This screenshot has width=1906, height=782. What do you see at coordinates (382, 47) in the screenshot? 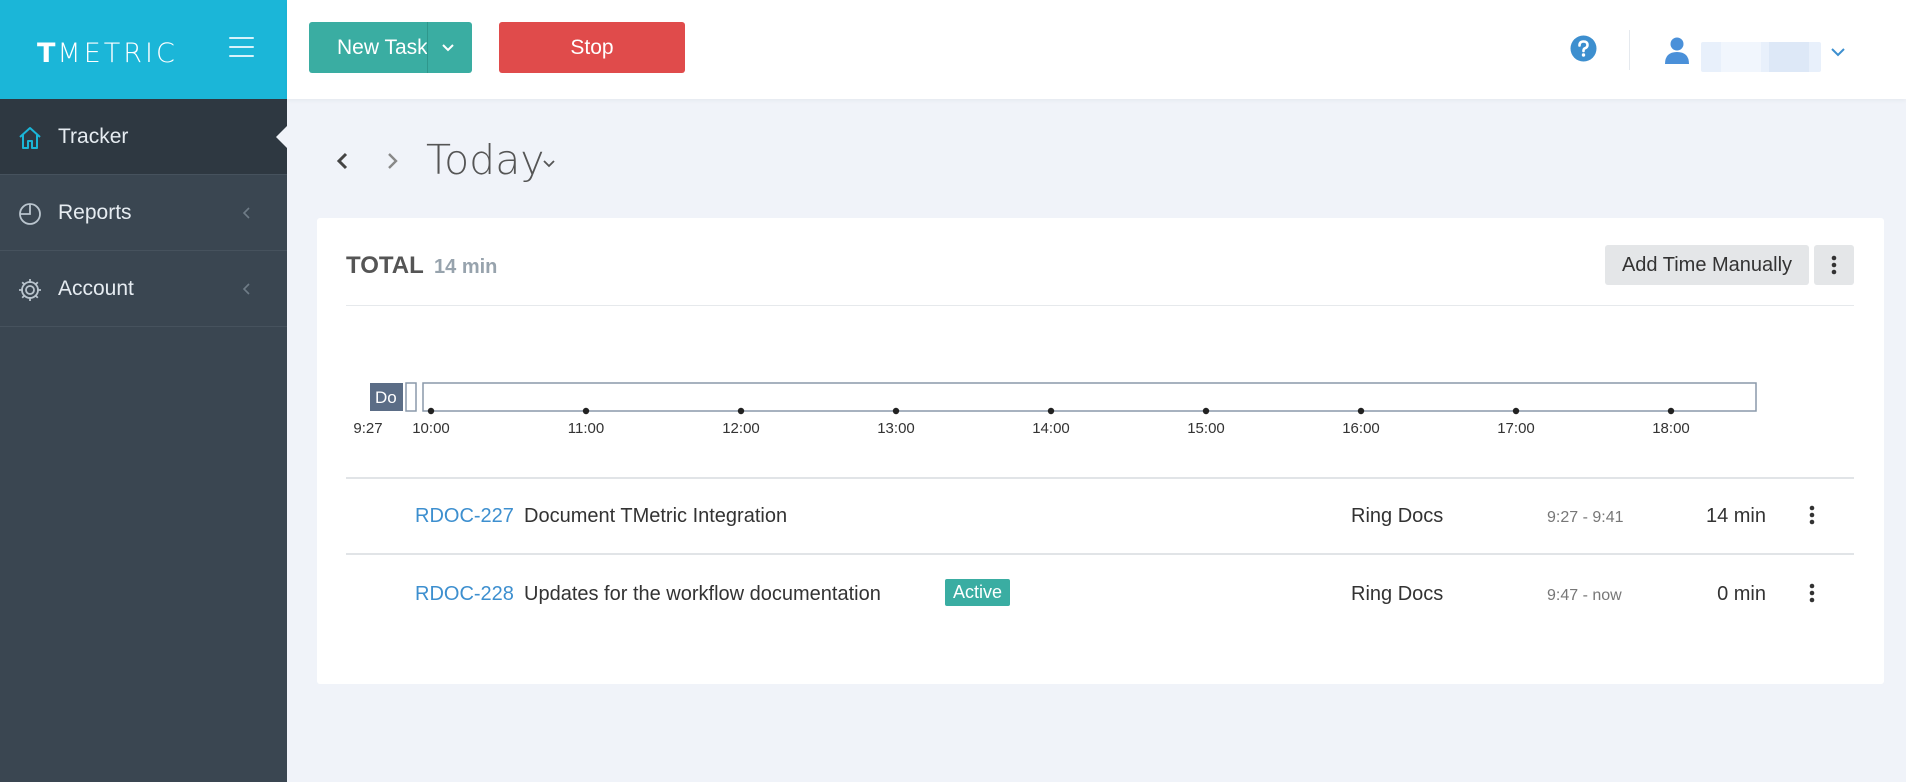
I see `new-task-label: New Task` at bounding box center [382, 47].